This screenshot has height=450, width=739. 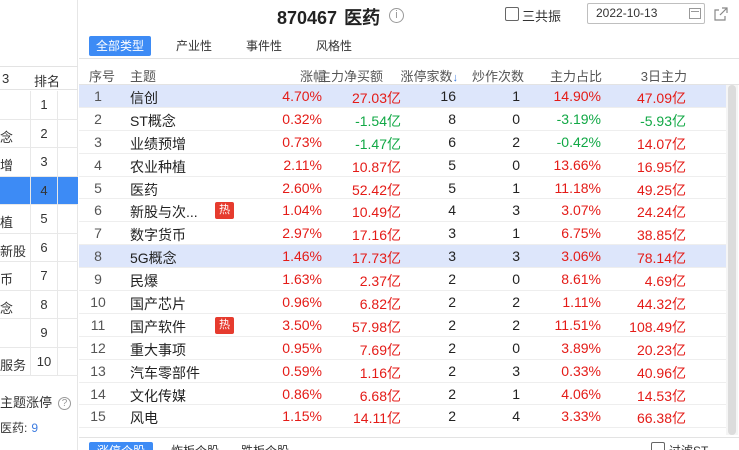 I want to click on tab-event: 事件性, so click(x=264, y=46).